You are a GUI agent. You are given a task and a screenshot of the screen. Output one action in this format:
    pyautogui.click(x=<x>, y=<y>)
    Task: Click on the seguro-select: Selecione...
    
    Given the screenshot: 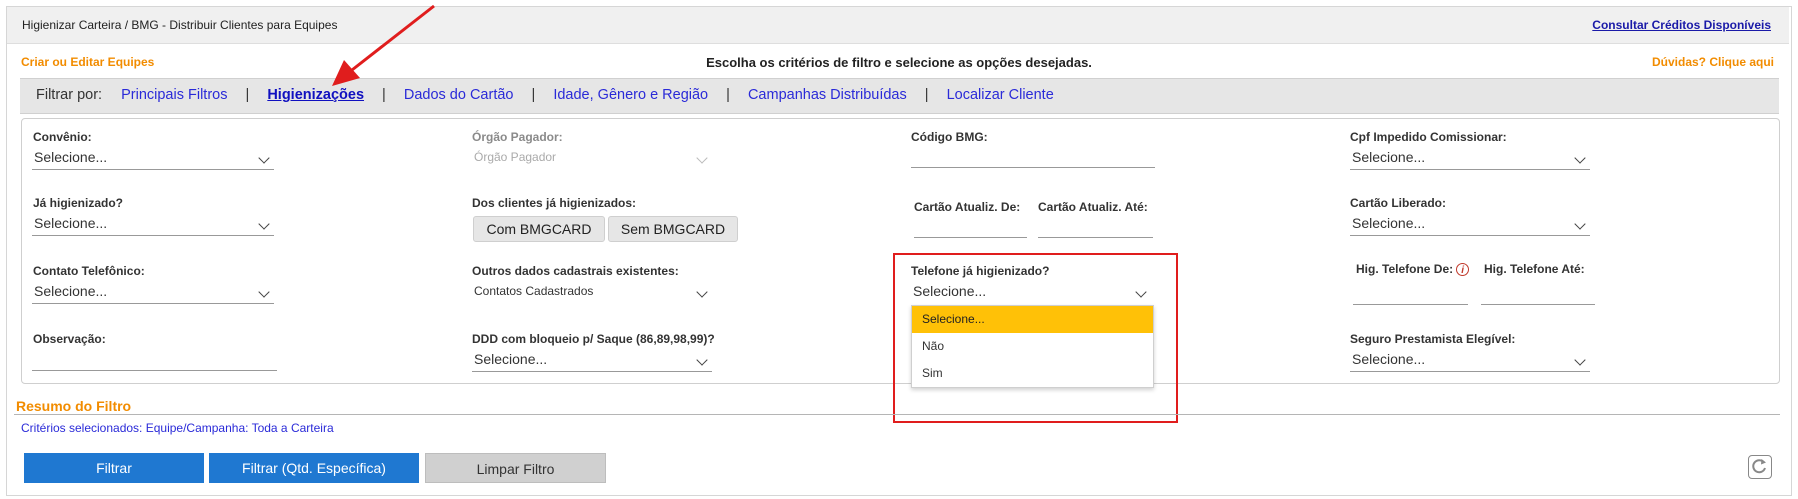 What is the action you would take?
    pyautogui.click(x=1470, y=360)
    